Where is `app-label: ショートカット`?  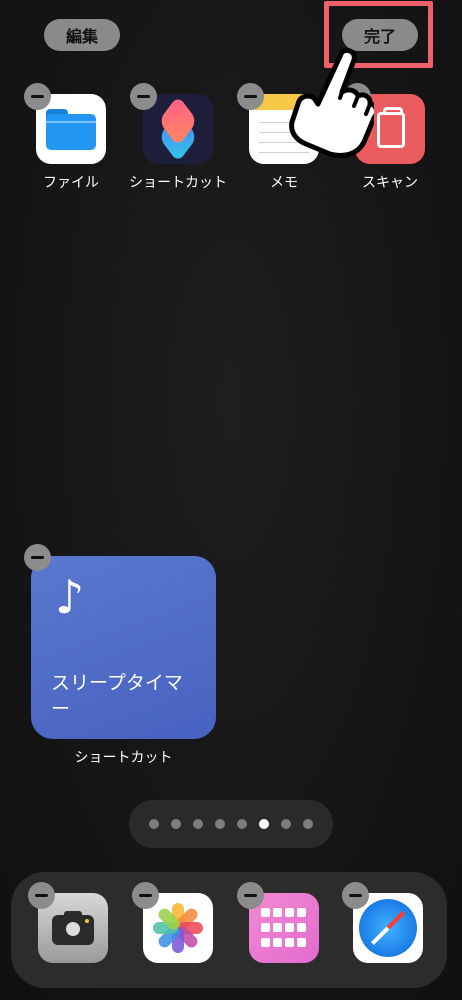 app-label: ショートカット is located at coordinates (178, 183).